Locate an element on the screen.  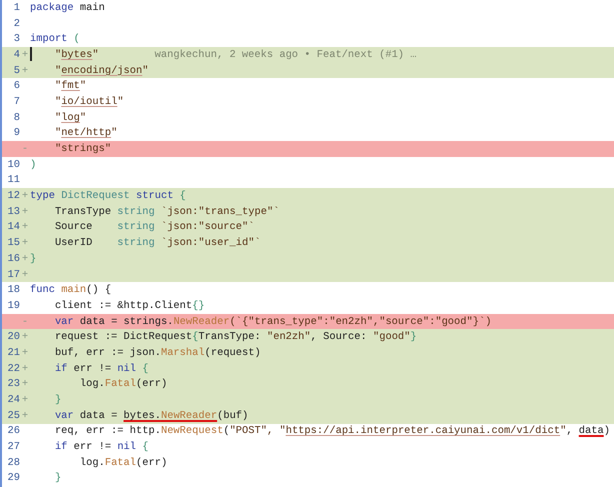
code-line: client := &http.Client{} is located at coordinates (129, 306).